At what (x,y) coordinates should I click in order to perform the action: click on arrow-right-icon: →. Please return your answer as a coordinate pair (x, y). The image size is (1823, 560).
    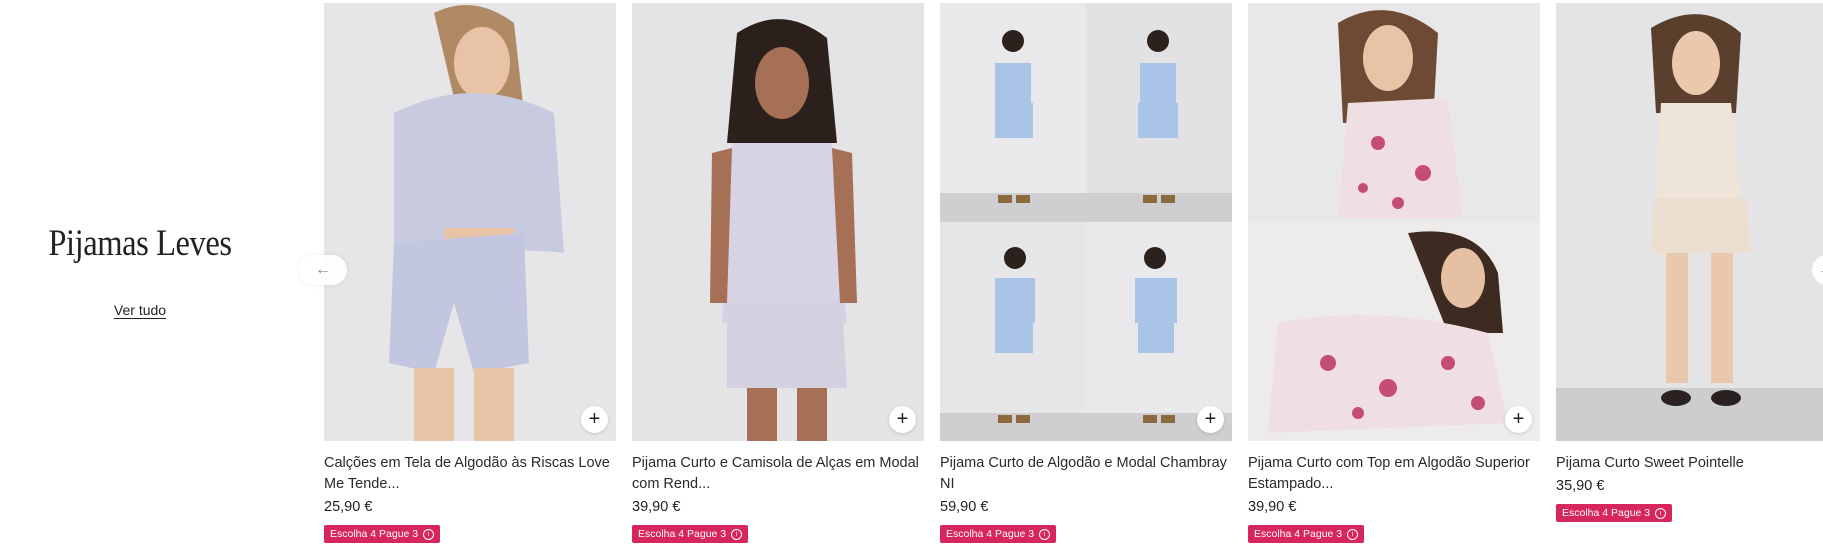
    Looking at the image, I should click on (1820, 270).